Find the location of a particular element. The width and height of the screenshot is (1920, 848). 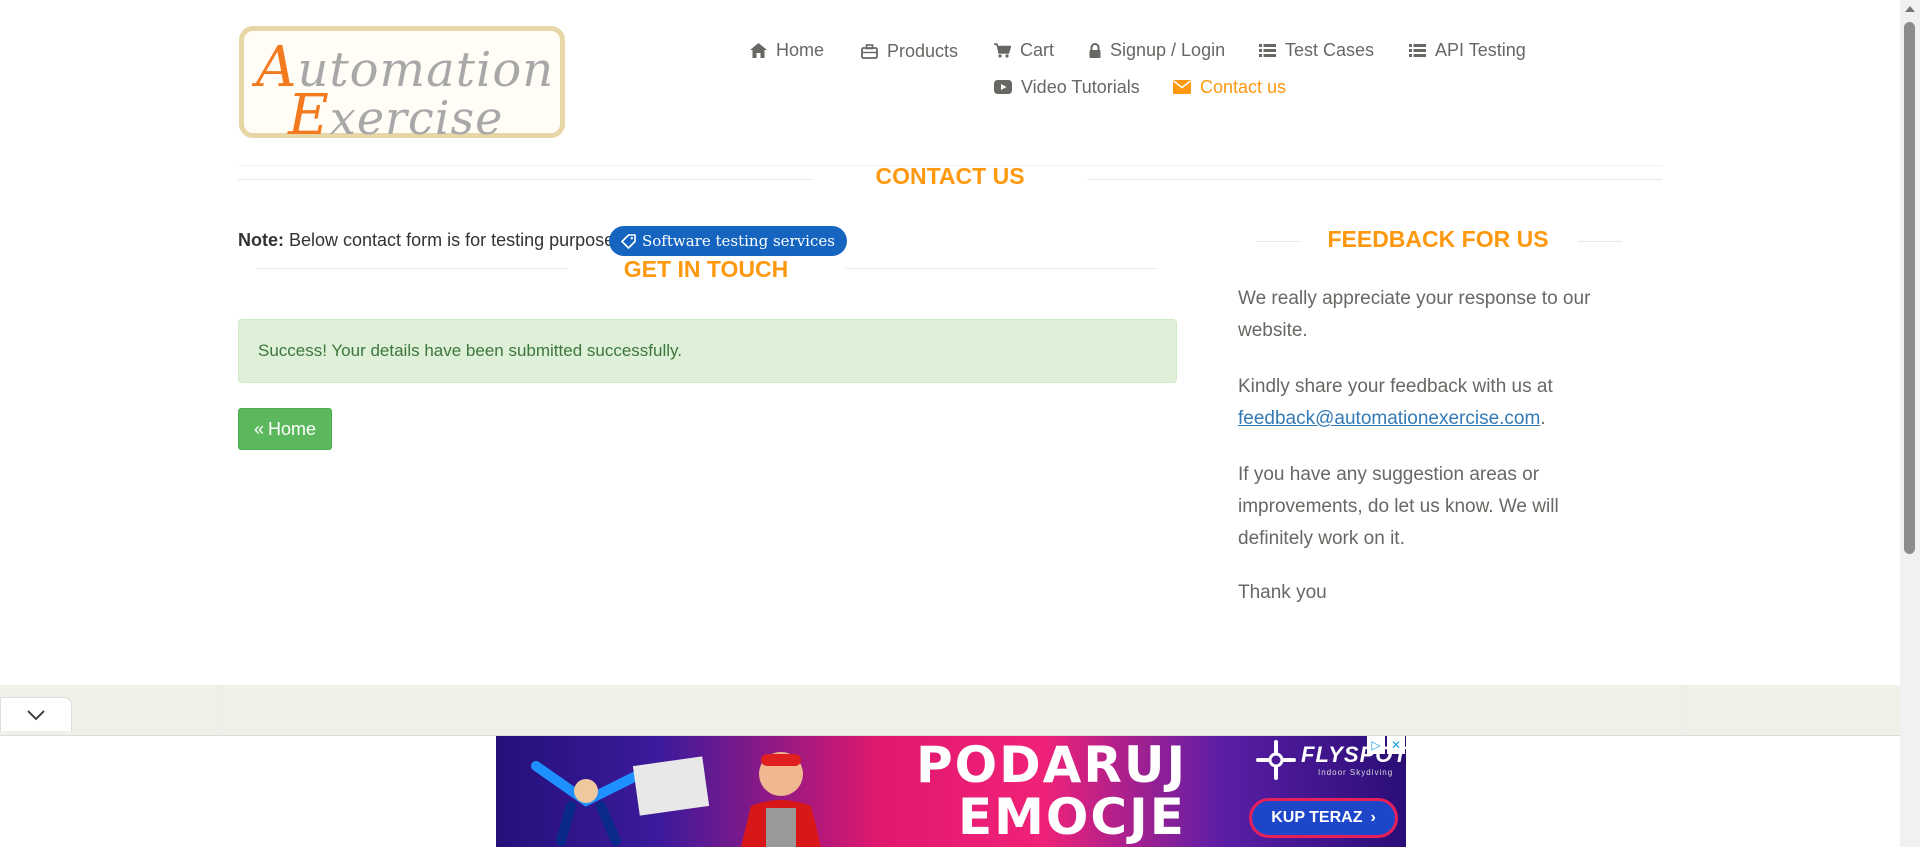

nav-test-cases: Test Cases is located at coordinates (1316, 50).